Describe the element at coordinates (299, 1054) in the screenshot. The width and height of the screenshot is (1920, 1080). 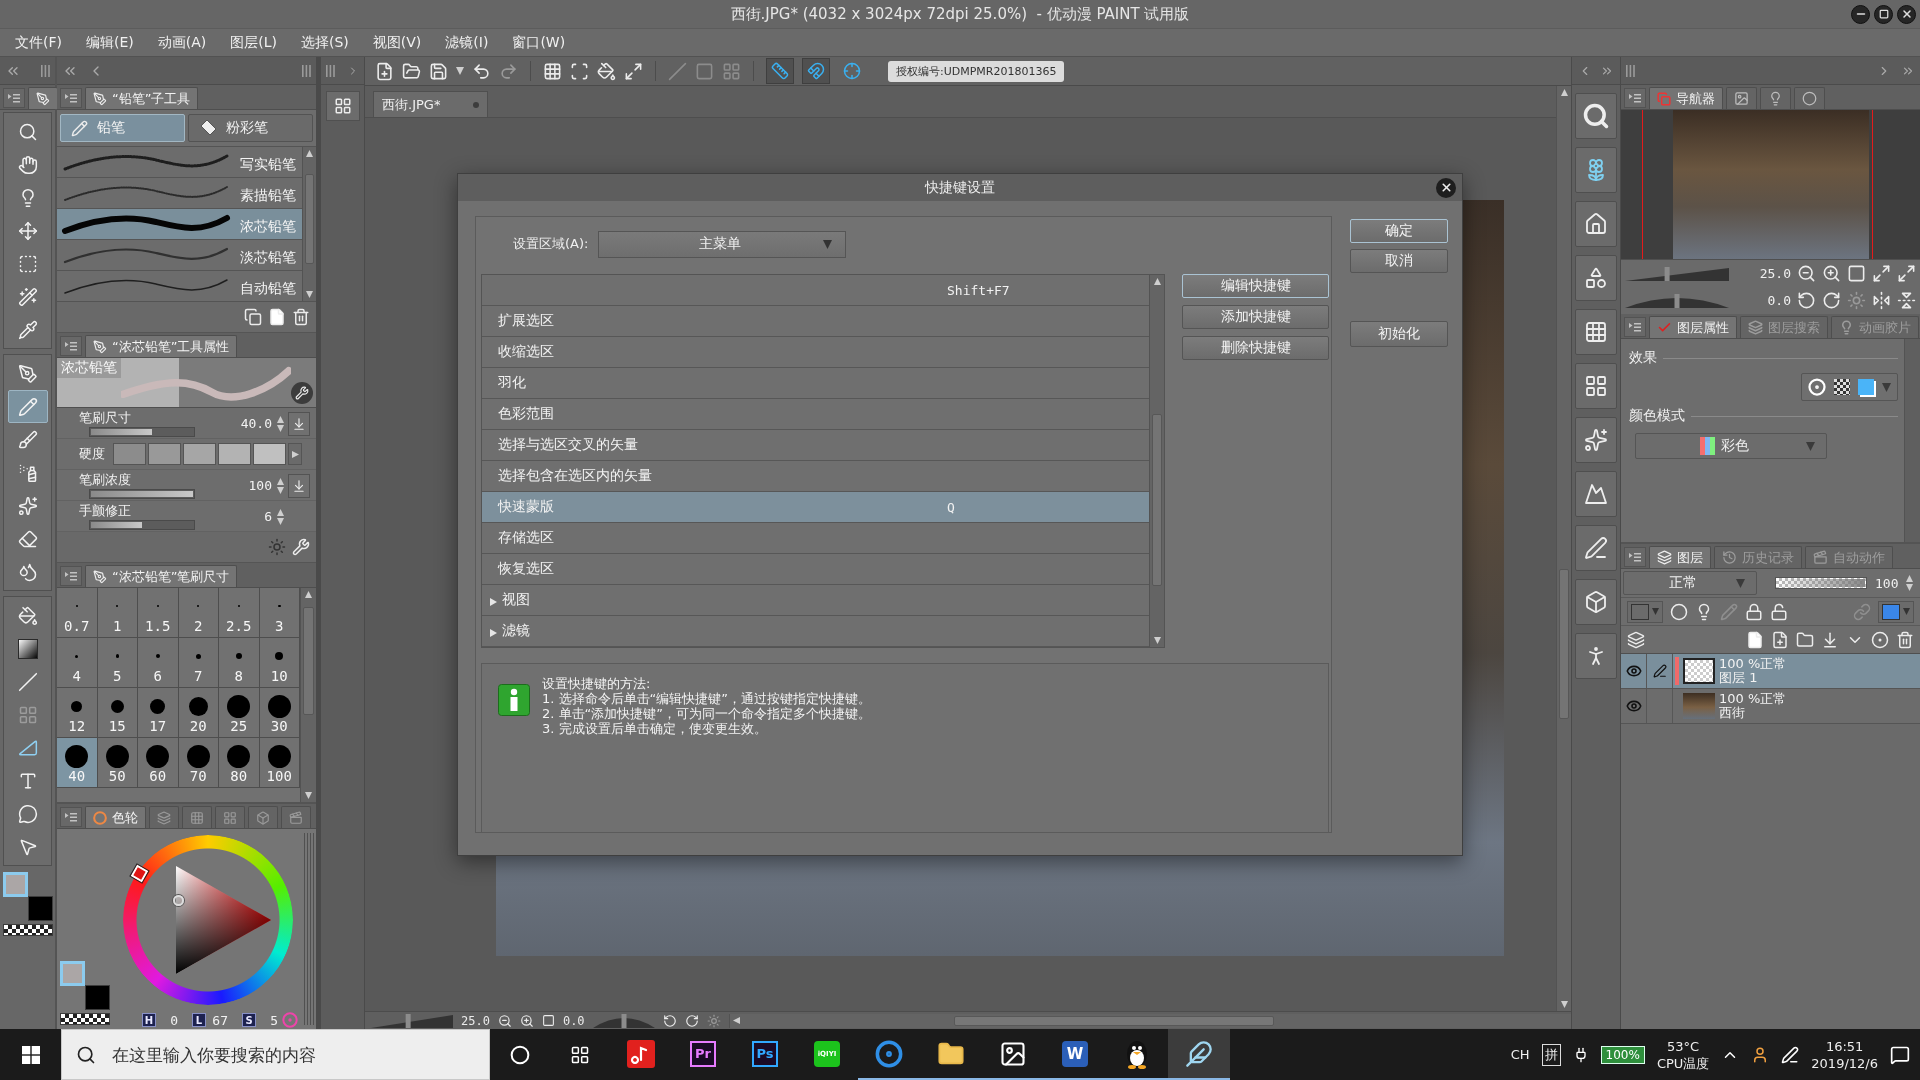
I see `search-input: 在这里输入你要搜索的内容` at that location.